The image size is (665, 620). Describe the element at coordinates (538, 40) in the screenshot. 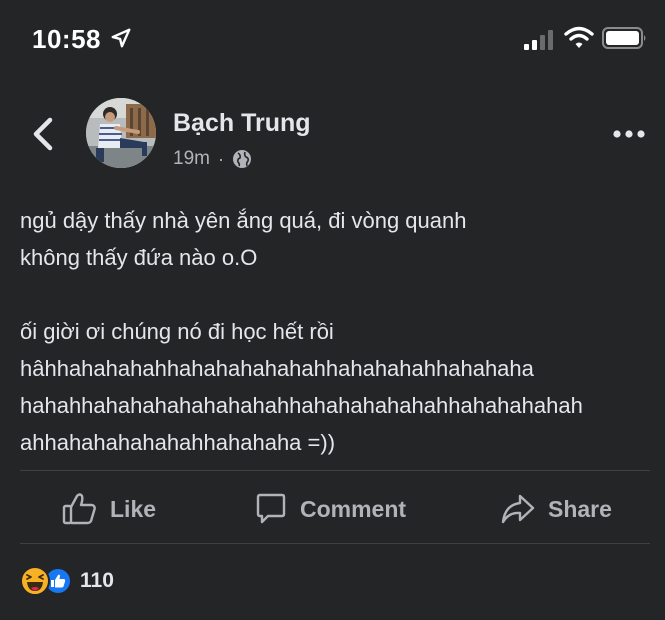

I see `signal-icon` at that location.